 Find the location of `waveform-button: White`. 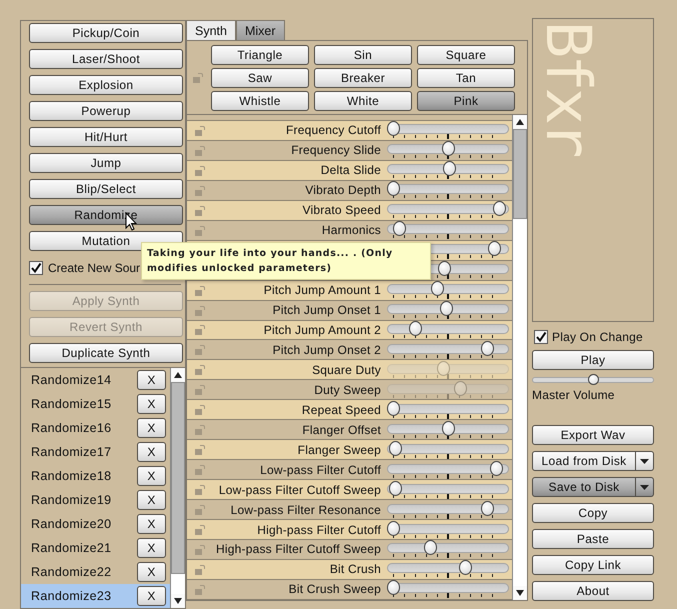

waveform-button: White is located at coordinates (363, 100).